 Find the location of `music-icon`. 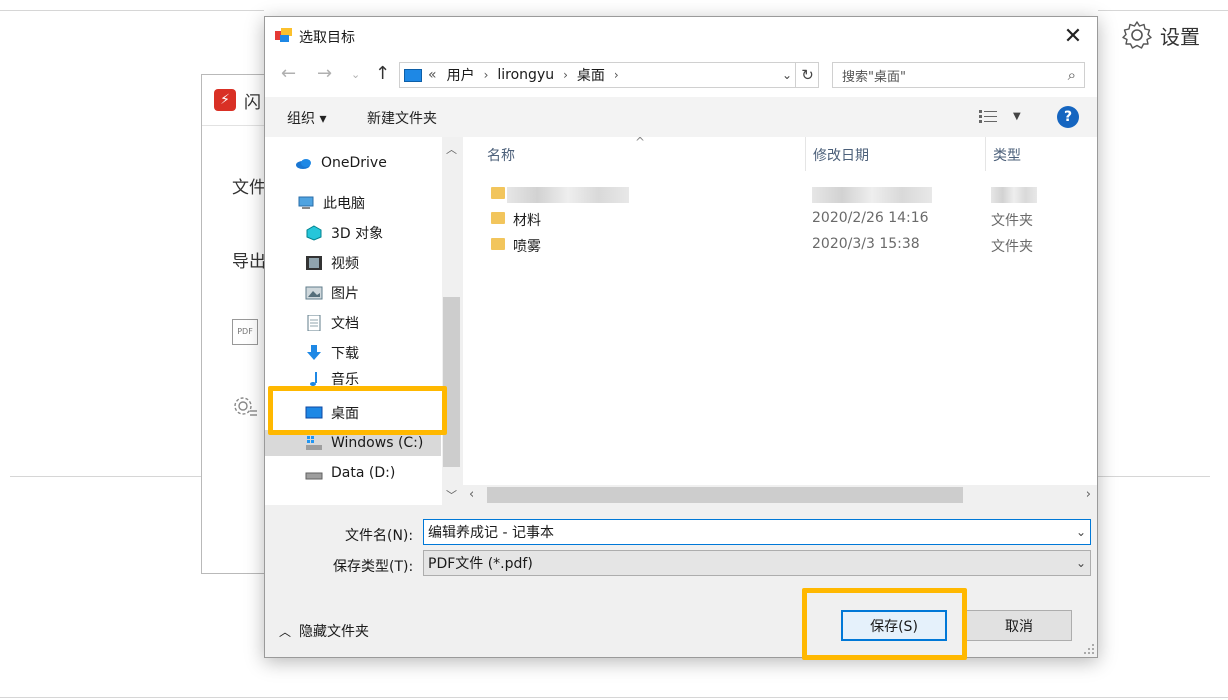

music-icon is located at coordinates (313, 379).